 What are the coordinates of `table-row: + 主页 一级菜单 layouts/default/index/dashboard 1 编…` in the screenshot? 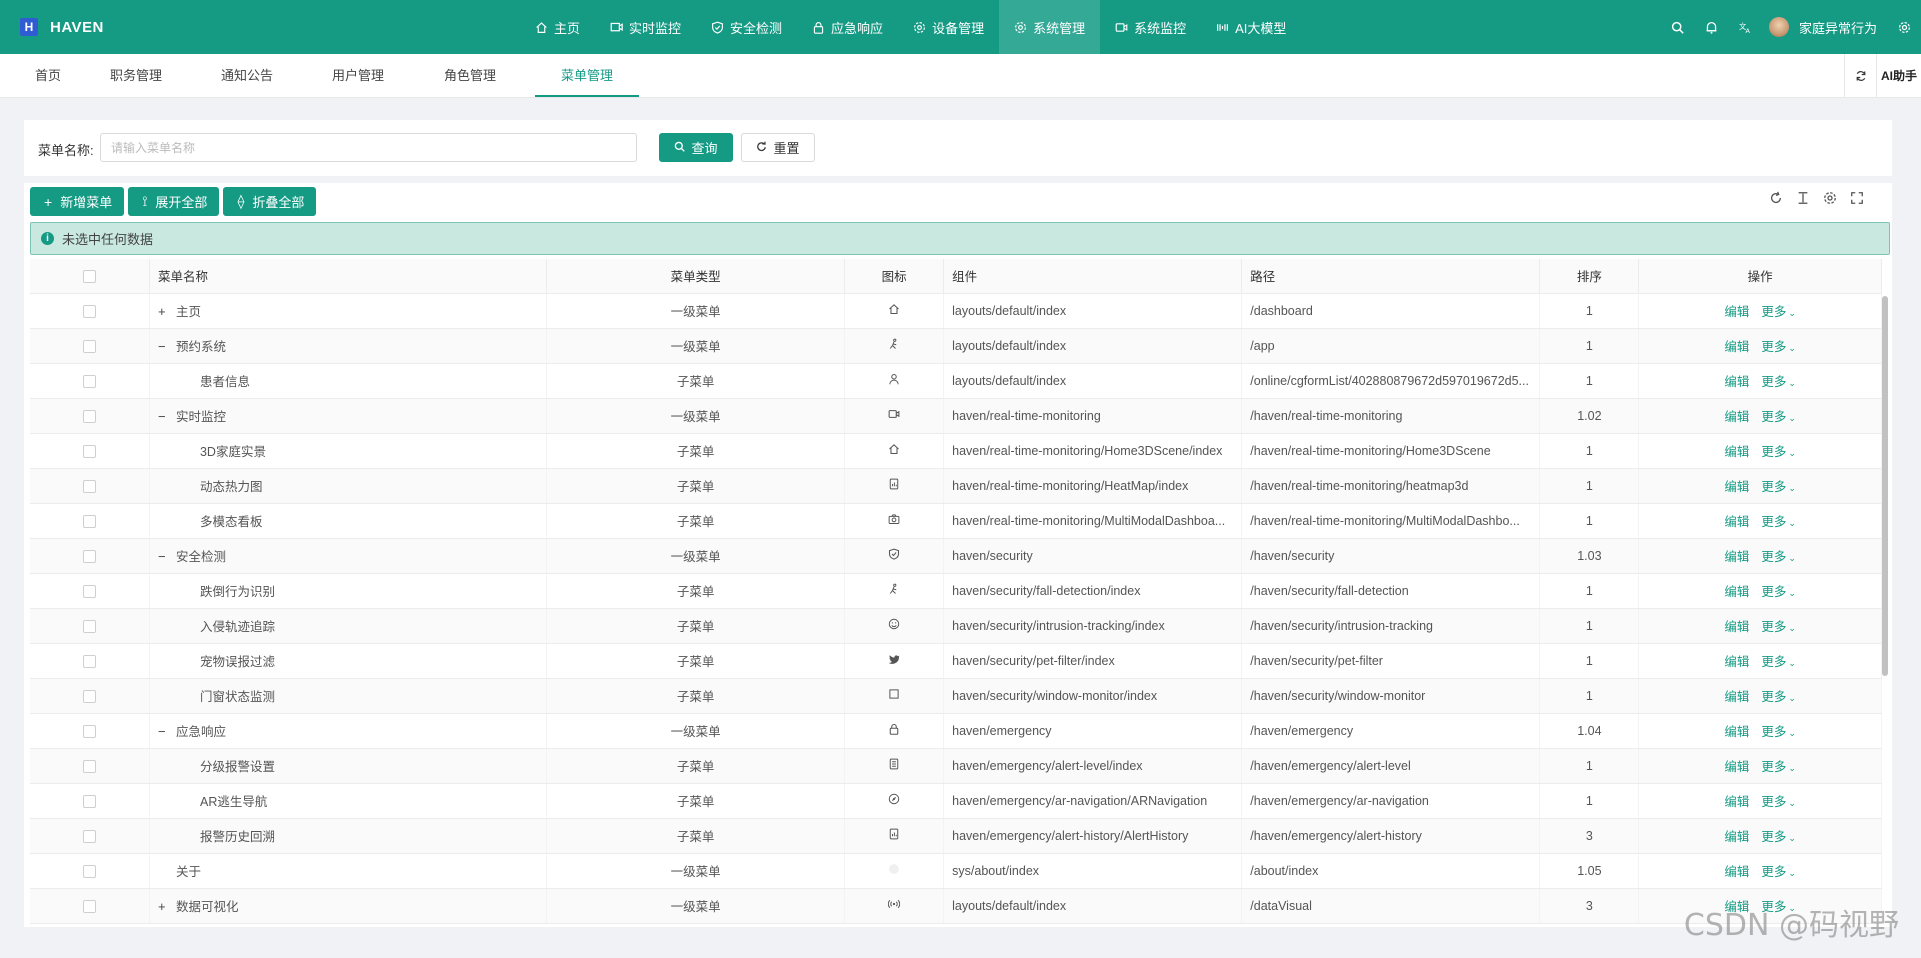 It's located at (956, 311).